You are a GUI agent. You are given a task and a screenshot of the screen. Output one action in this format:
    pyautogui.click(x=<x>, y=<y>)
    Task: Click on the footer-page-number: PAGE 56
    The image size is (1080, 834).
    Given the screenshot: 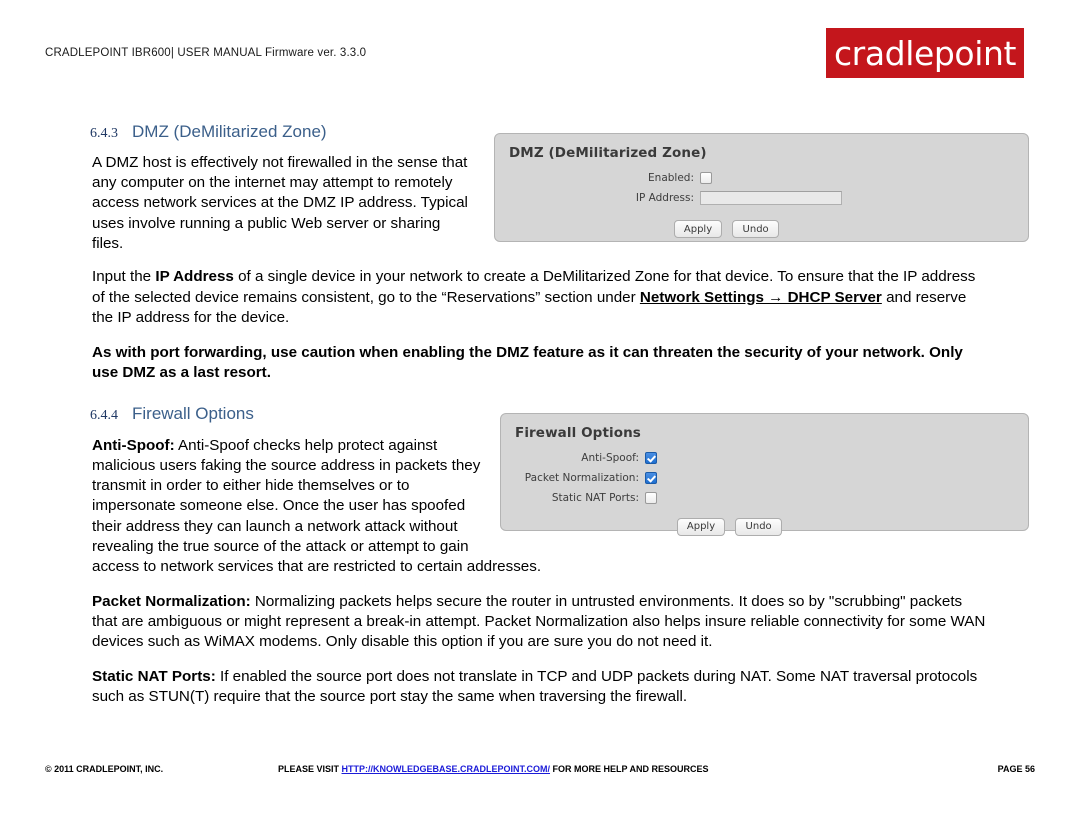 What is the action you would take?
    pyautogui.click(x=1016, y=769)
    